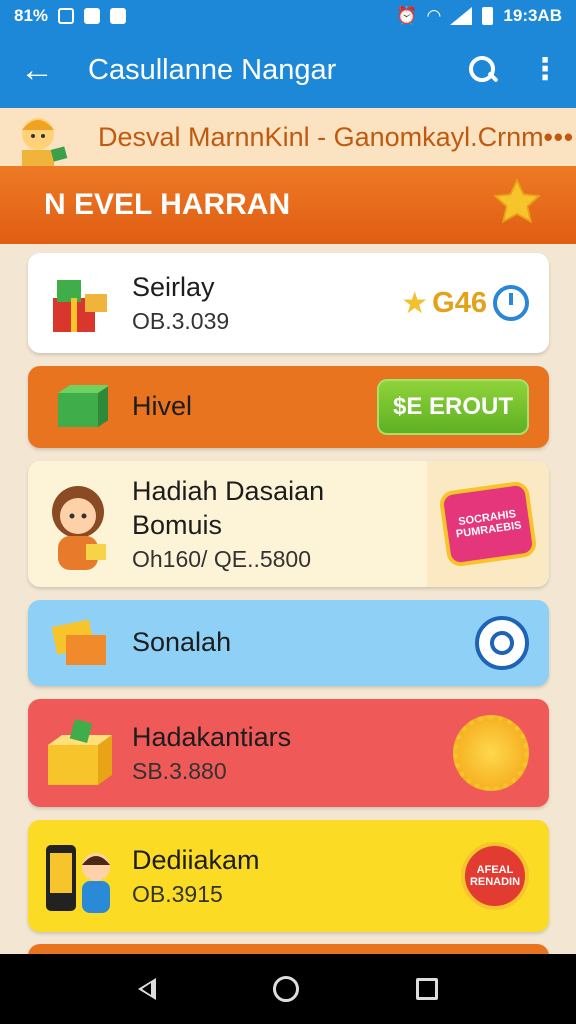  I want to click on status-battery-text: 81%, so click(31, 15).